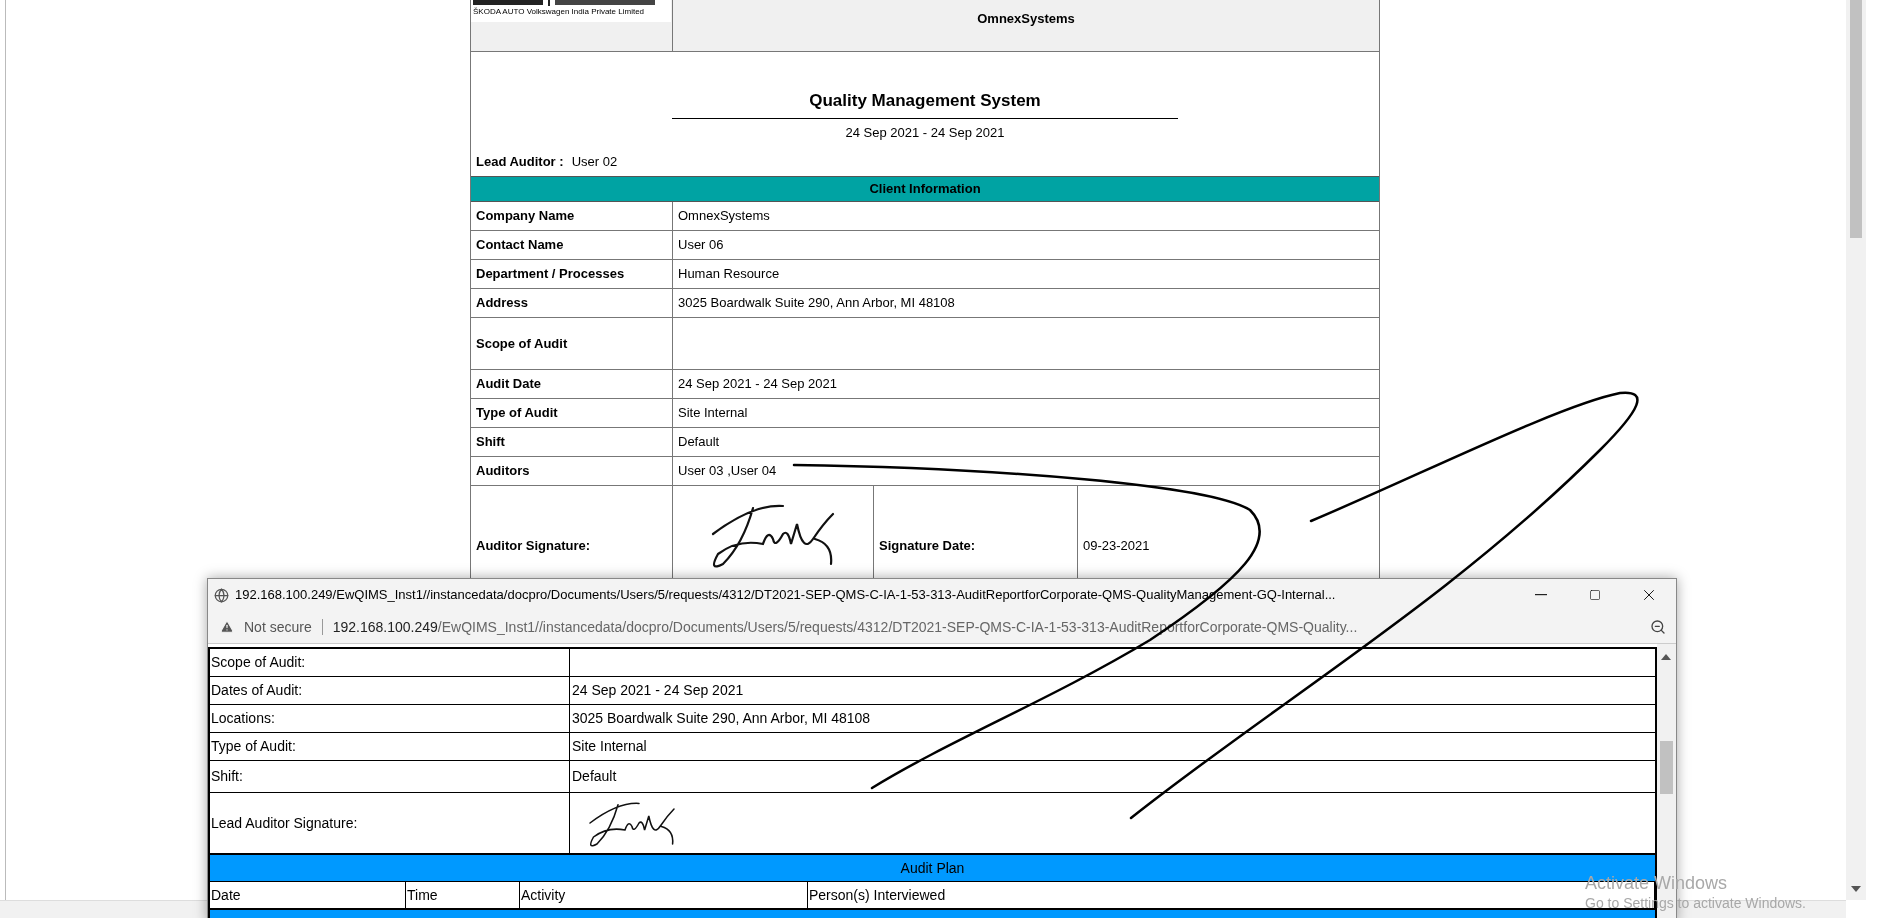 This screenshot has width=1886, height=918. I want to click on globe-icon, so click(221, 595).